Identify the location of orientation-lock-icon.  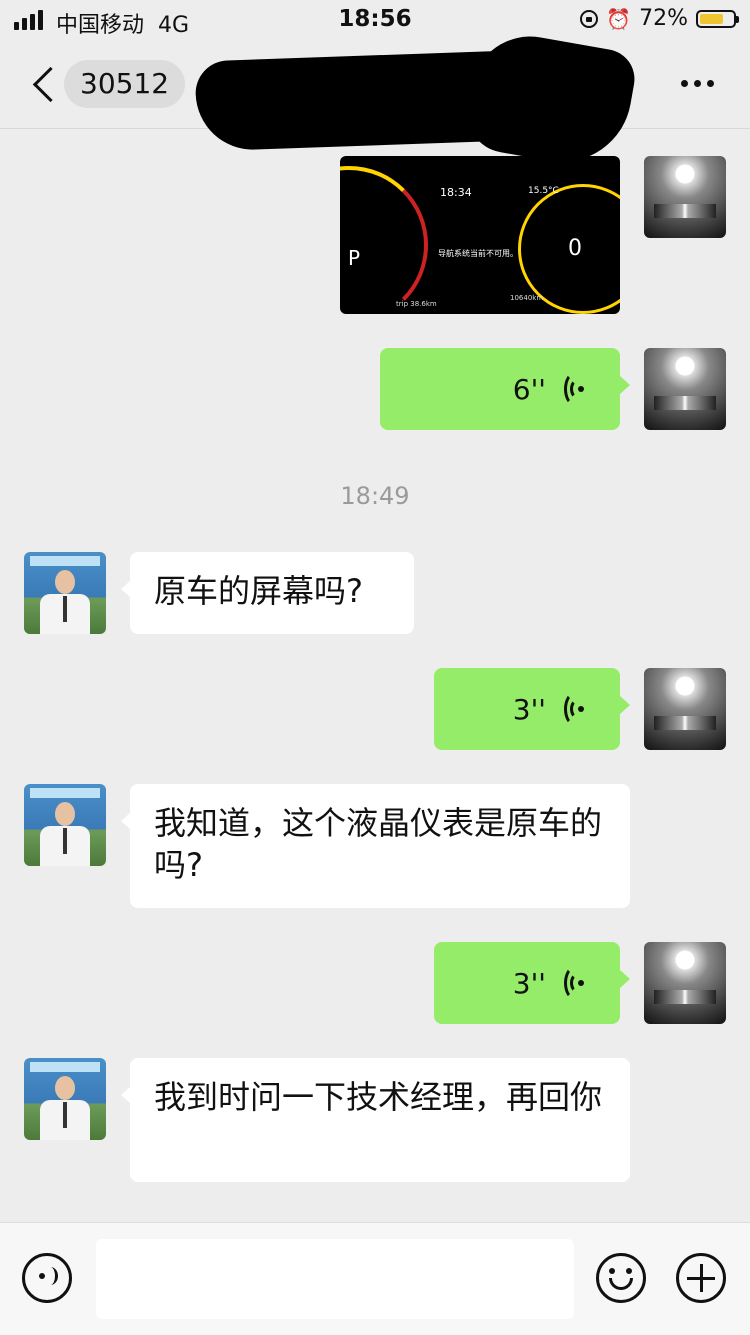
(589, 18).